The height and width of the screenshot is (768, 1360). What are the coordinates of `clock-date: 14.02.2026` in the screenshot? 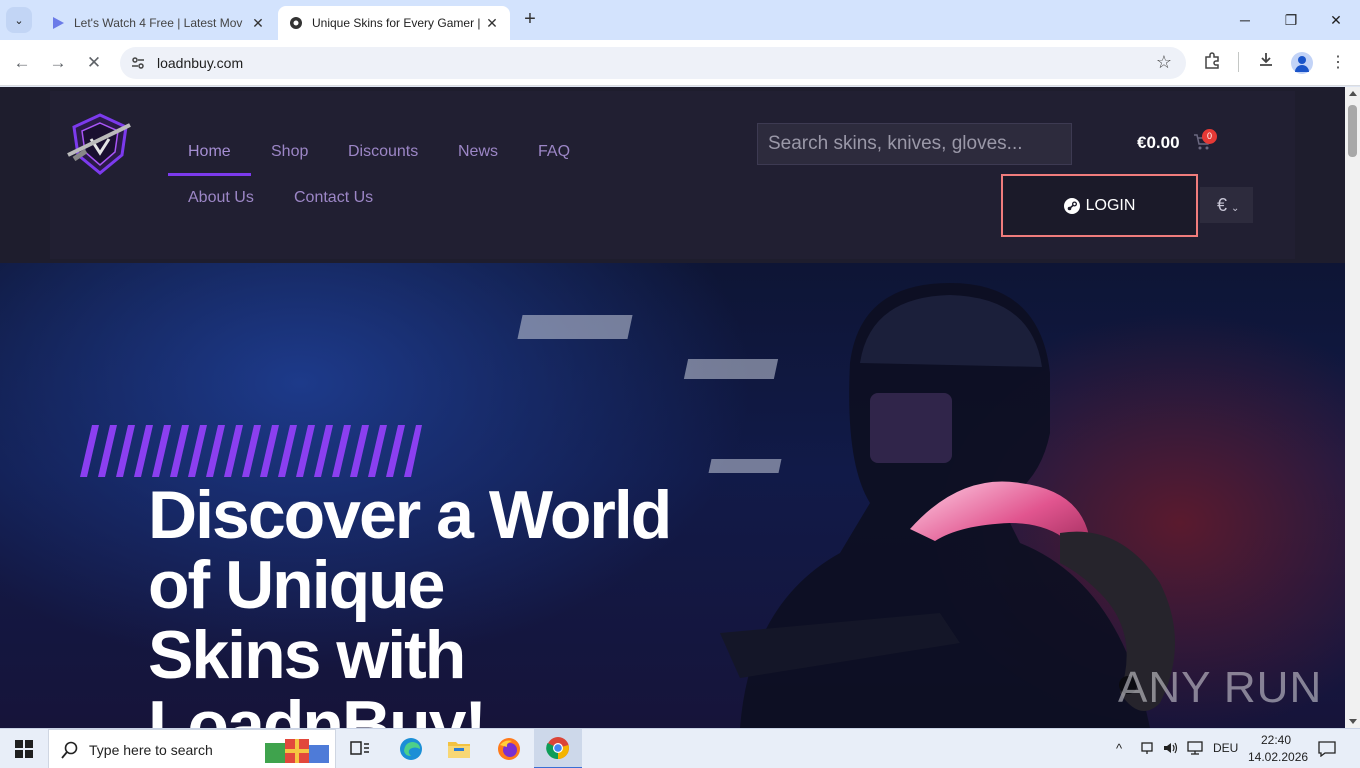 It's located at (1278, 757).